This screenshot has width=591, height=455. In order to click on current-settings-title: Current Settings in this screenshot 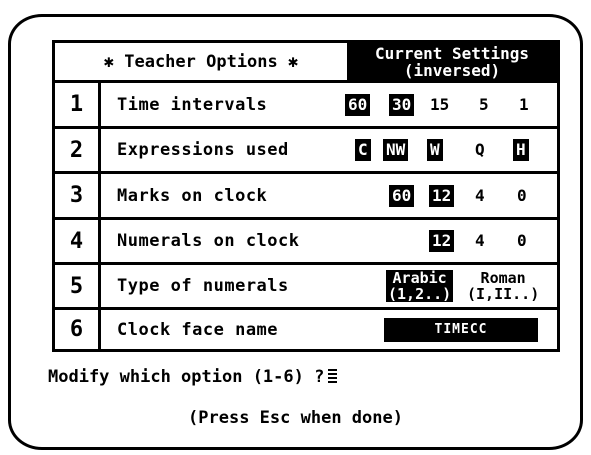, I will do `click(452, 53)`.